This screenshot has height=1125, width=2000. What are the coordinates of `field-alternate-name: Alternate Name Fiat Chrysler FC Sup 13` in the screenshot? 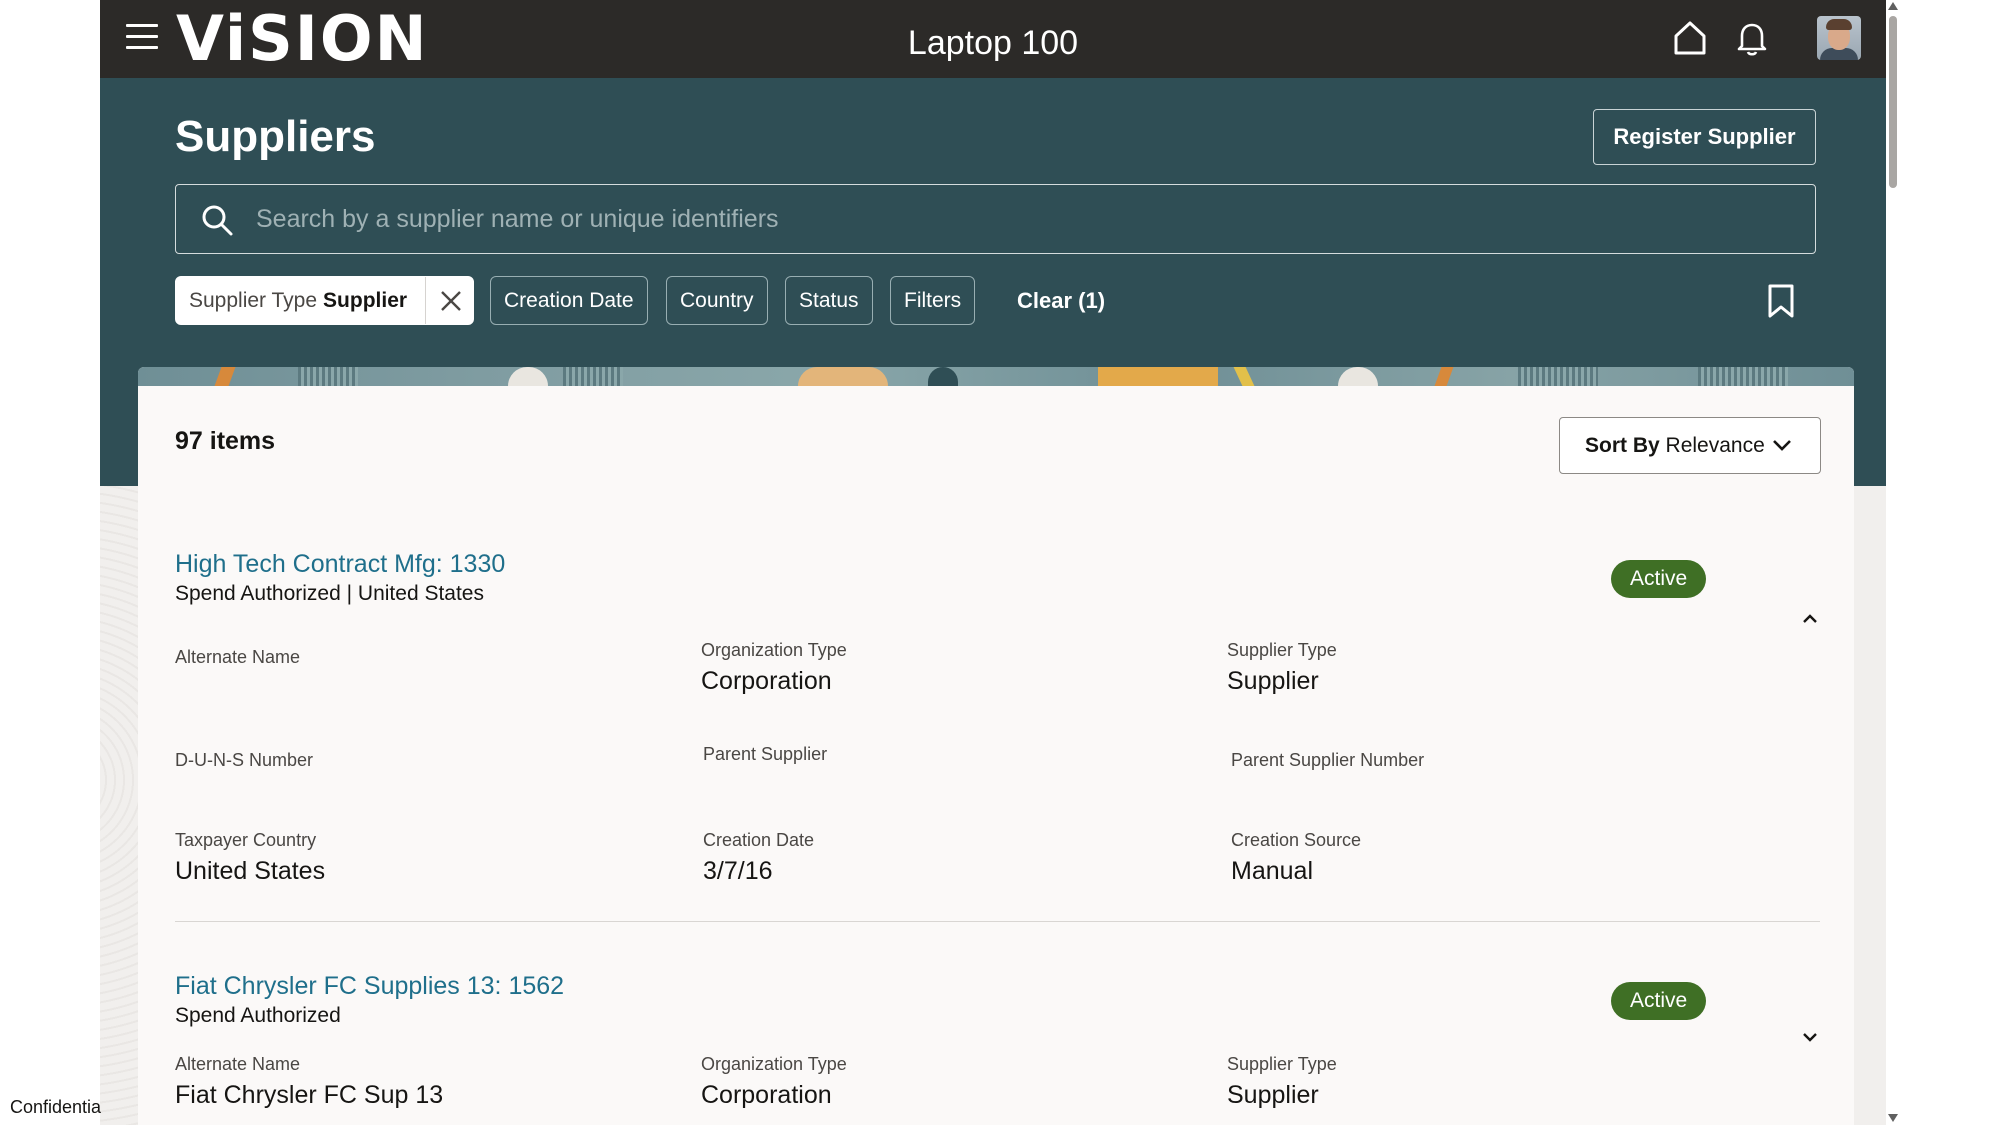 It's located at (309, 1082).